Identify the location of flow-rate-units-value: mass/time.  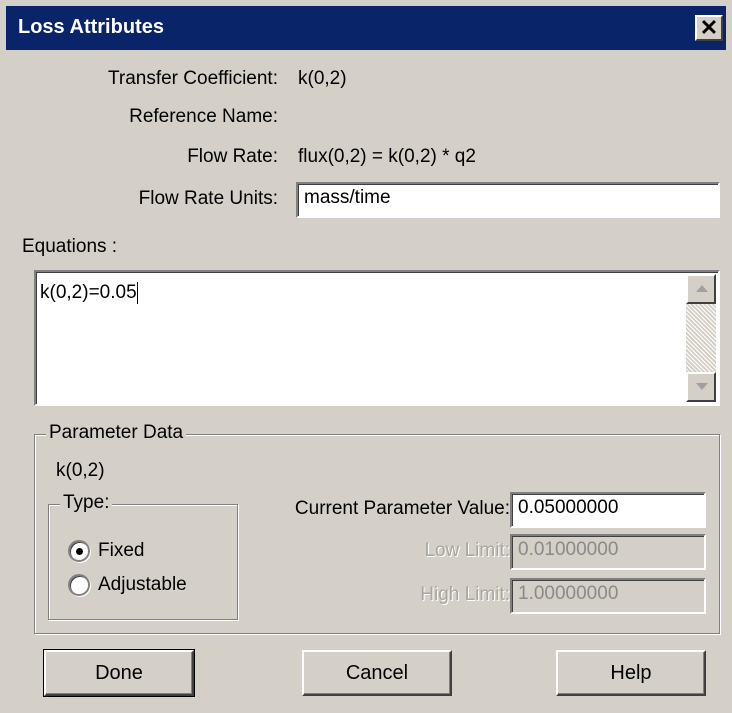
(347, 197).